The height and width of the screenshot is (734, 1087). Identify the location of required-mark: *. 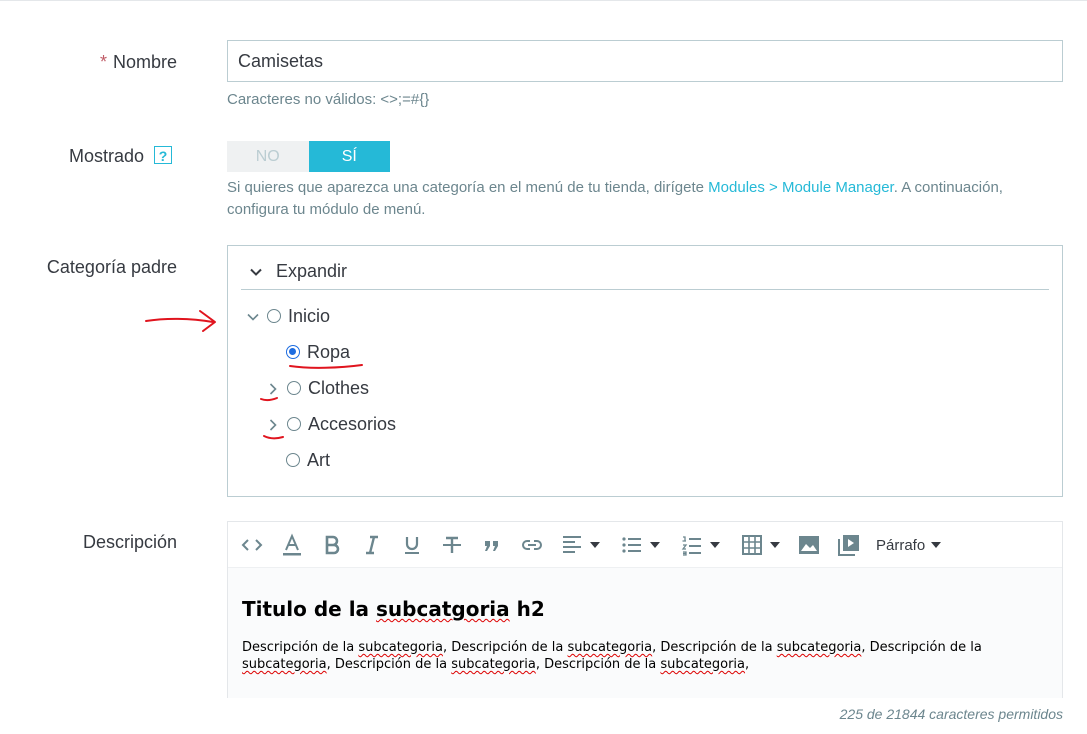
(103, 62).